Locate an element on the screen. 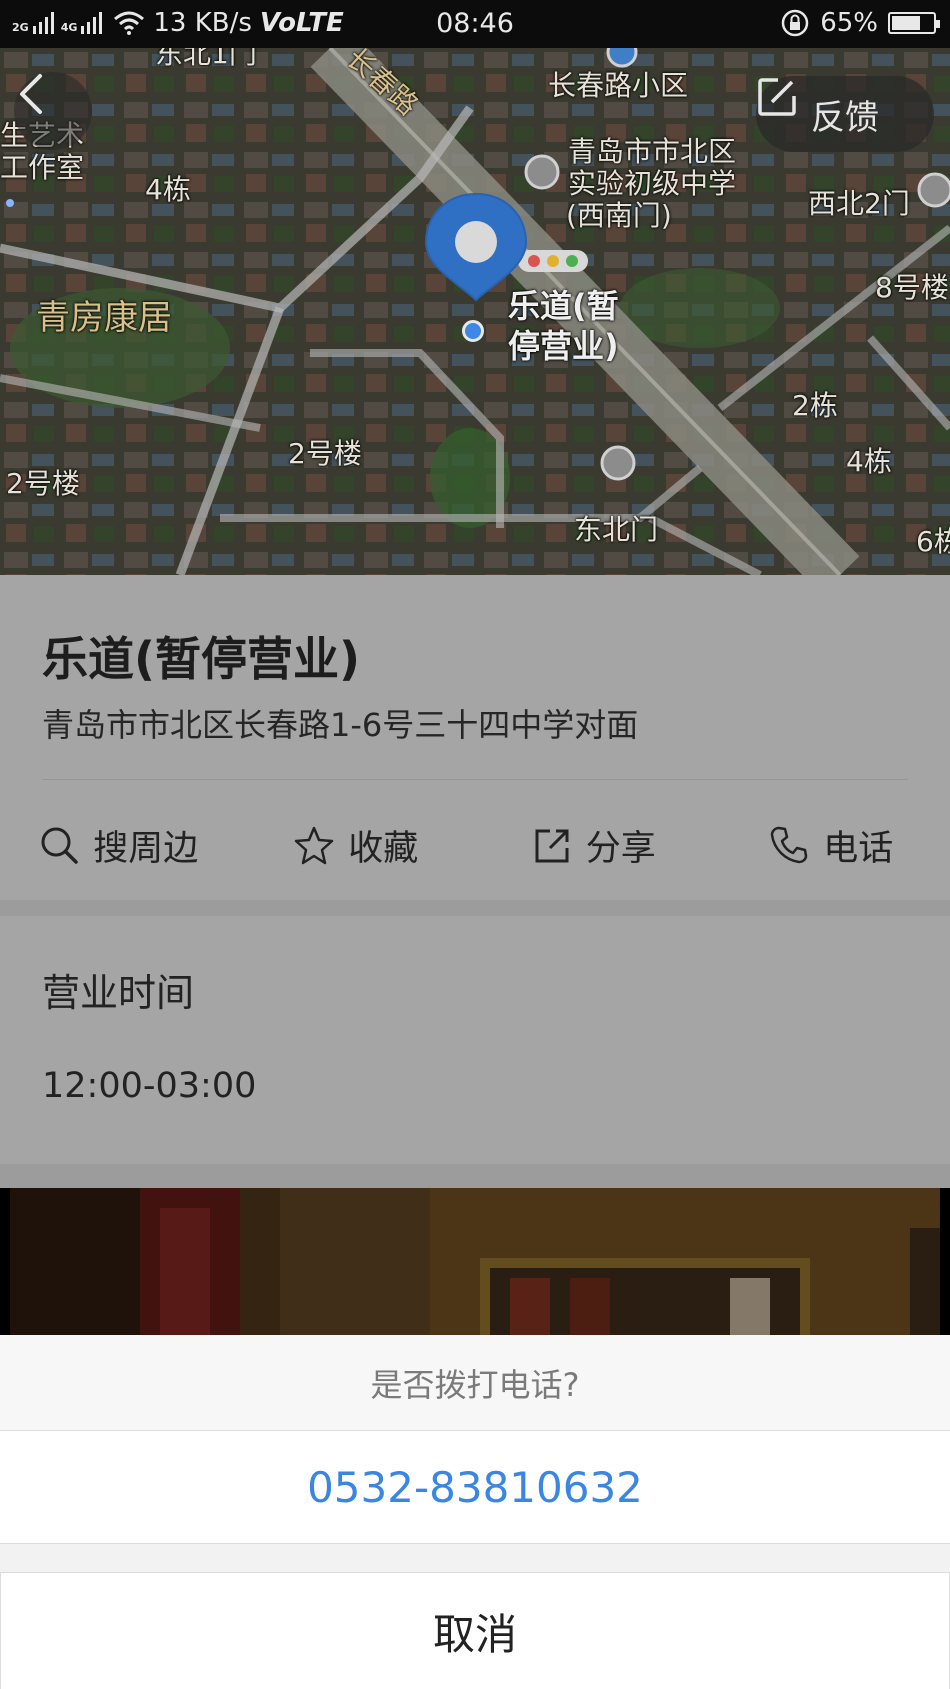 The image size is (950, 1689). status-bar: 2G 4G 13 KB/s VoLTE 08:46 65% is located at coordinates (475, 24).